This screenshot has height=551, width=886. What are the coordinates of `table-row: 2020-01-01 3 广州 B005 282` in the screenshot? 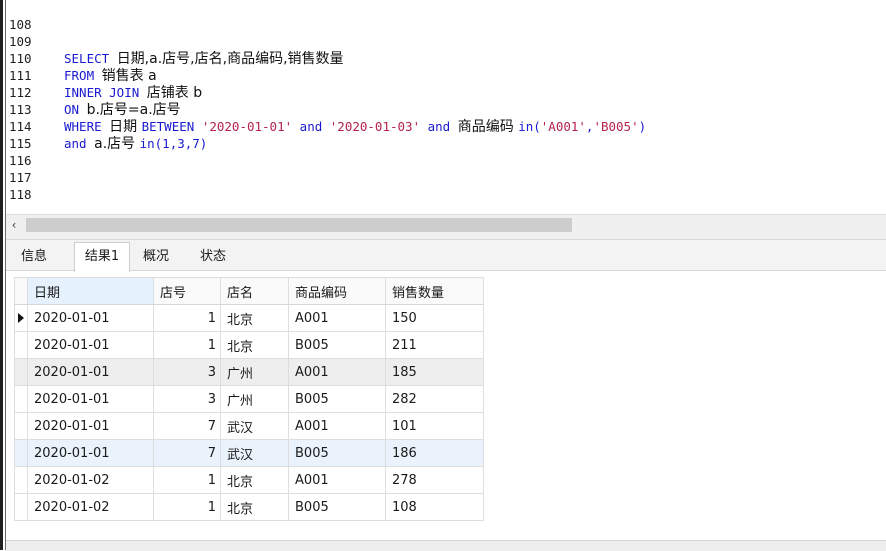 It's located at (249, 399).